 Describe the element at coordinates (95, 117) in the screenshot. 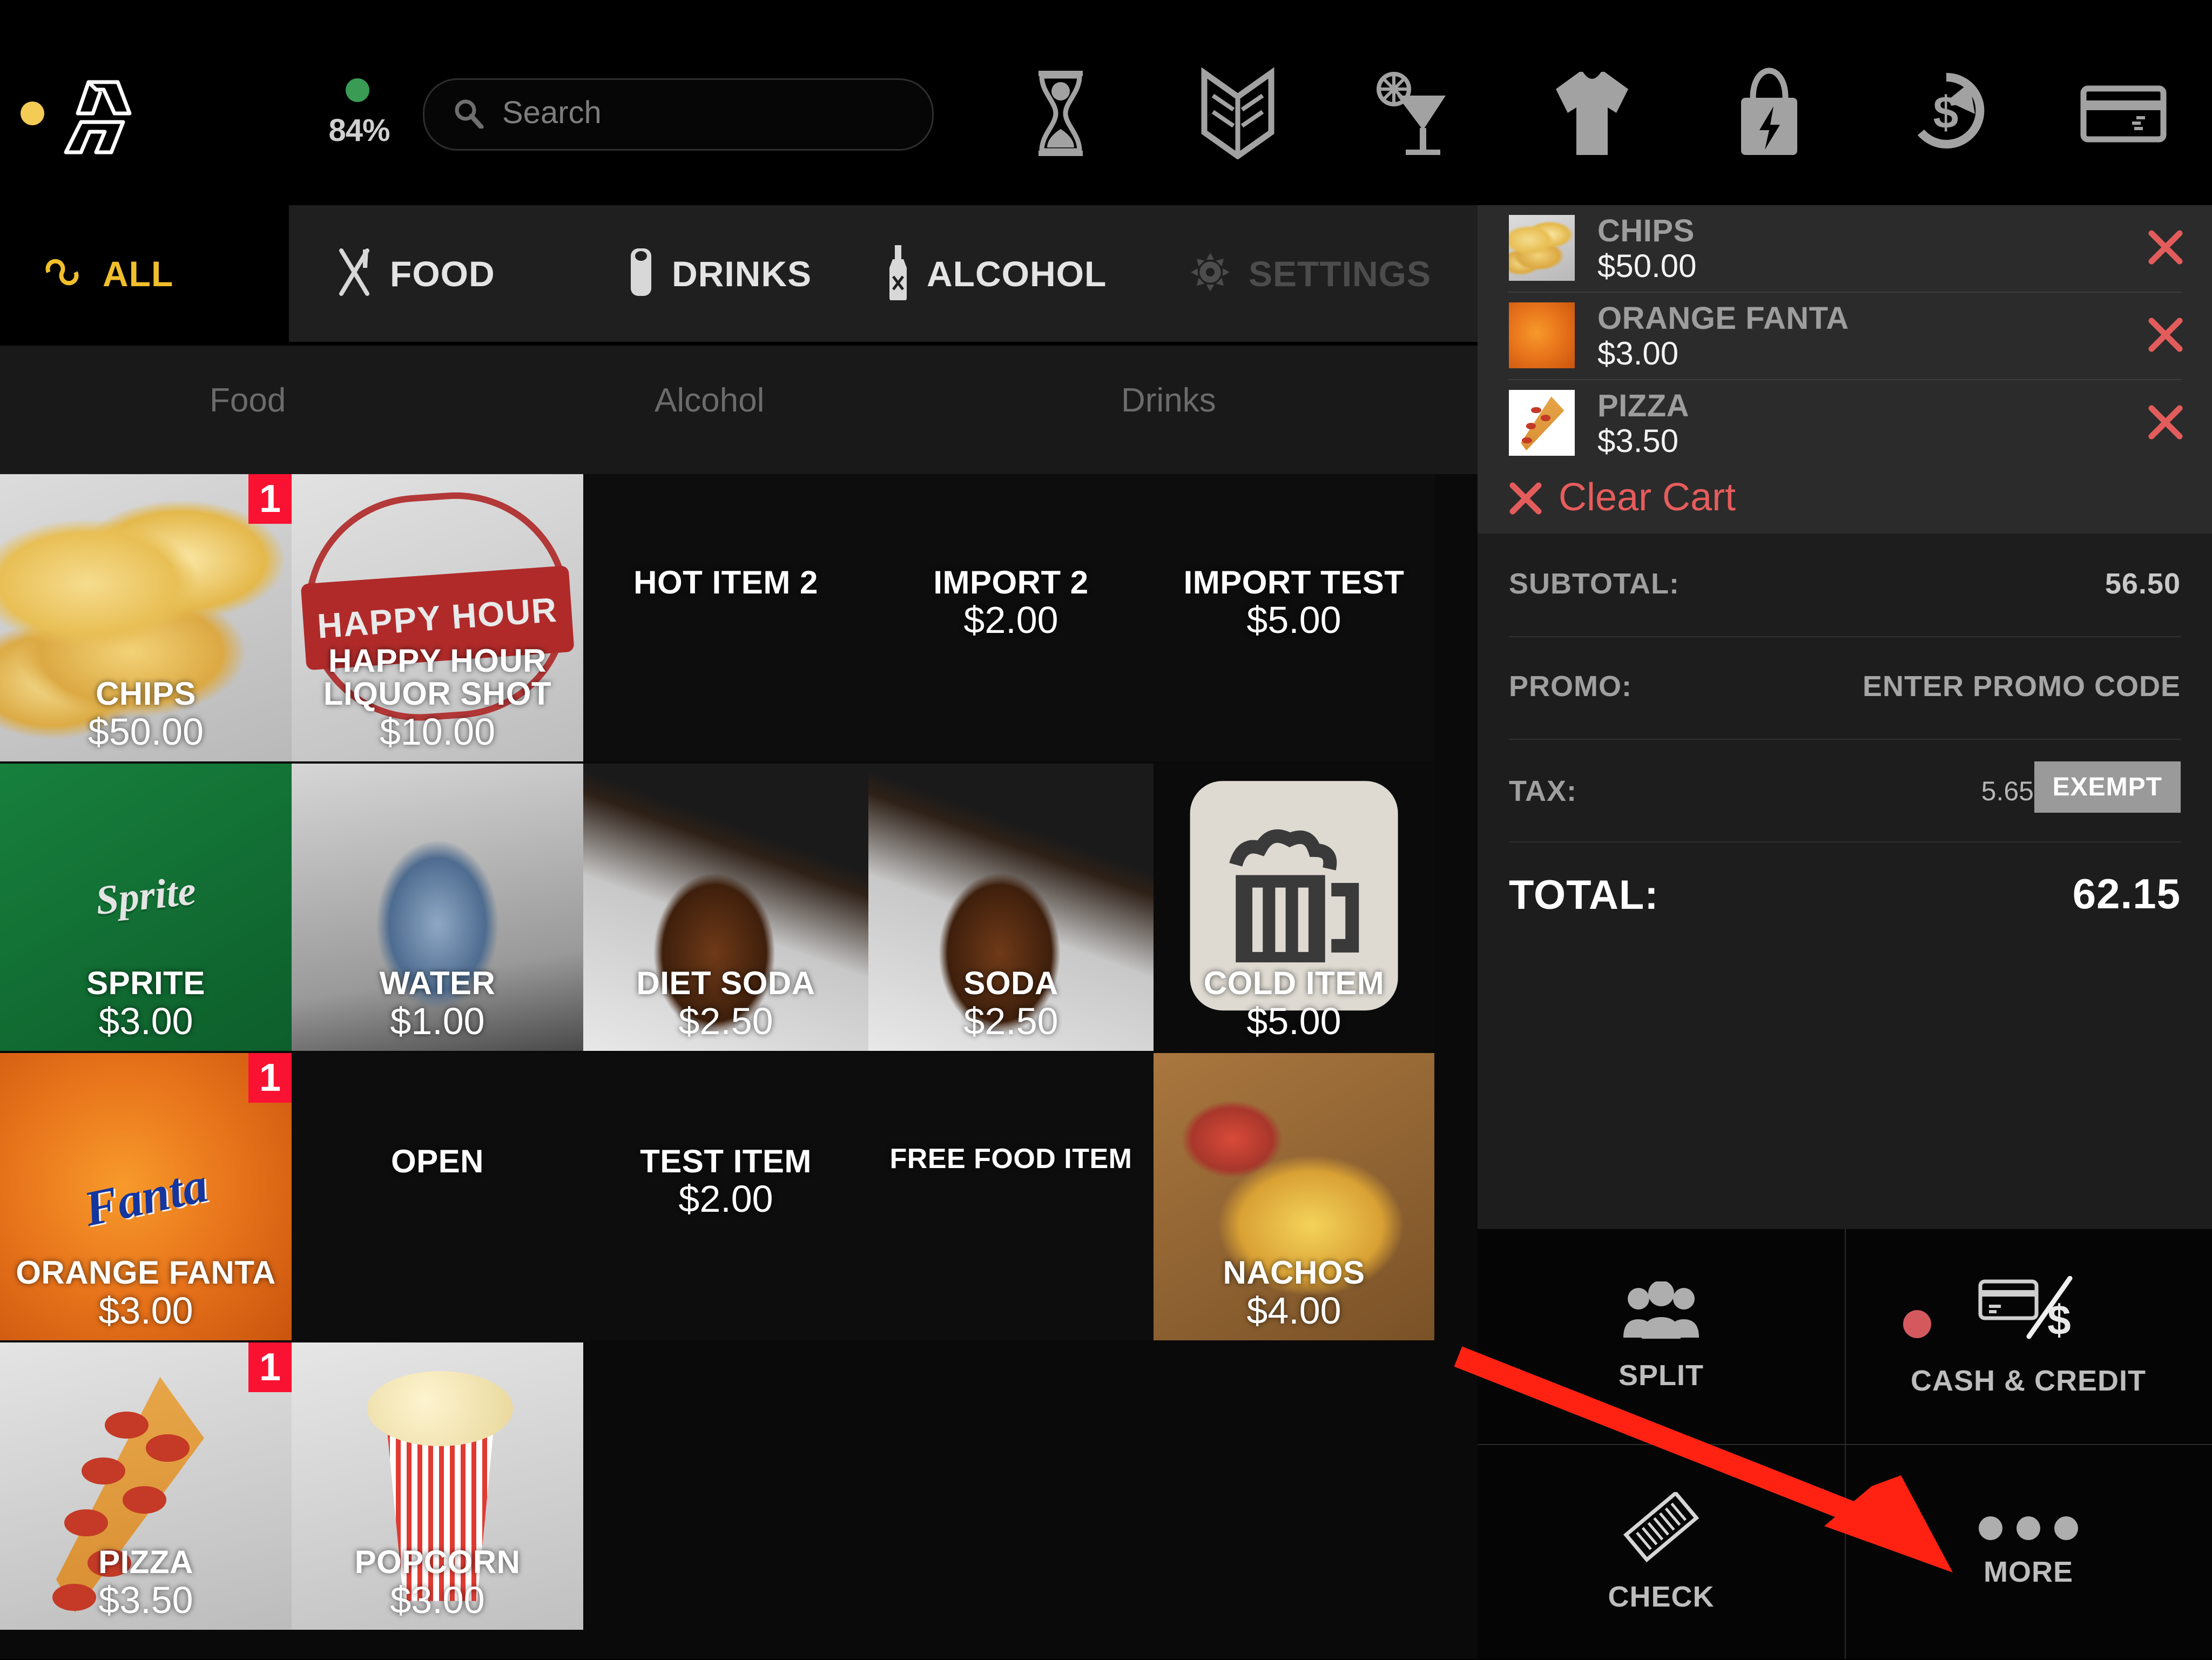

I see `app-logo` at that location.